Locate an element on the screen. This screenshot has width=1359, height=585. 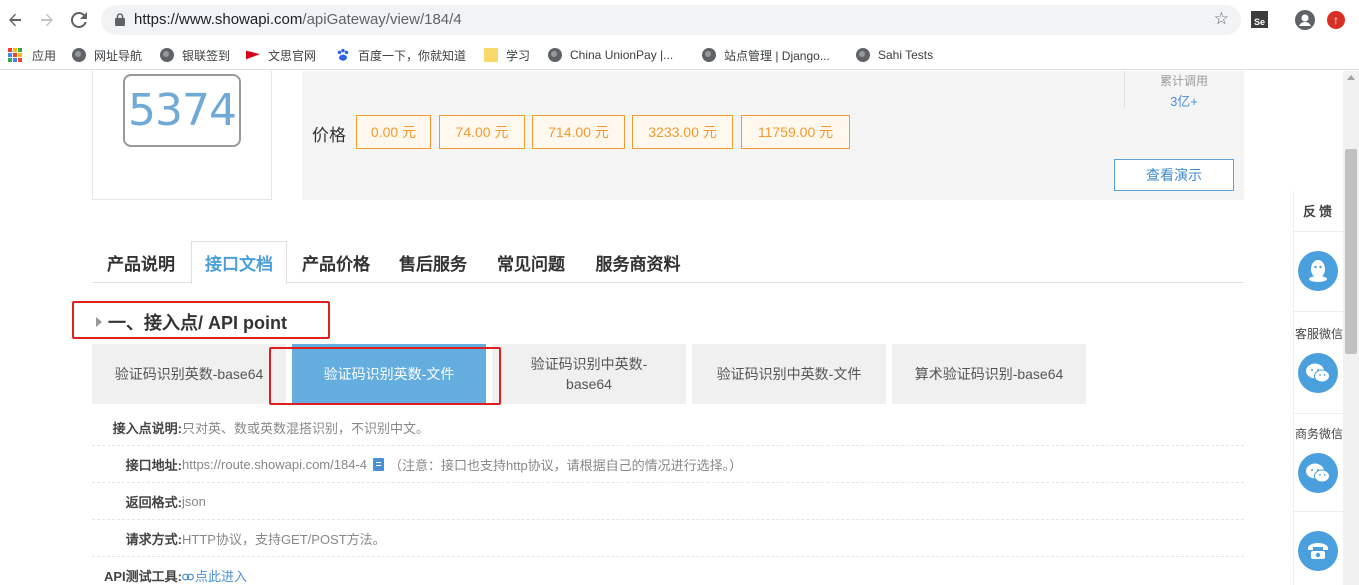
price-option: 3233.00 元 is located at coordinates (682, 132).